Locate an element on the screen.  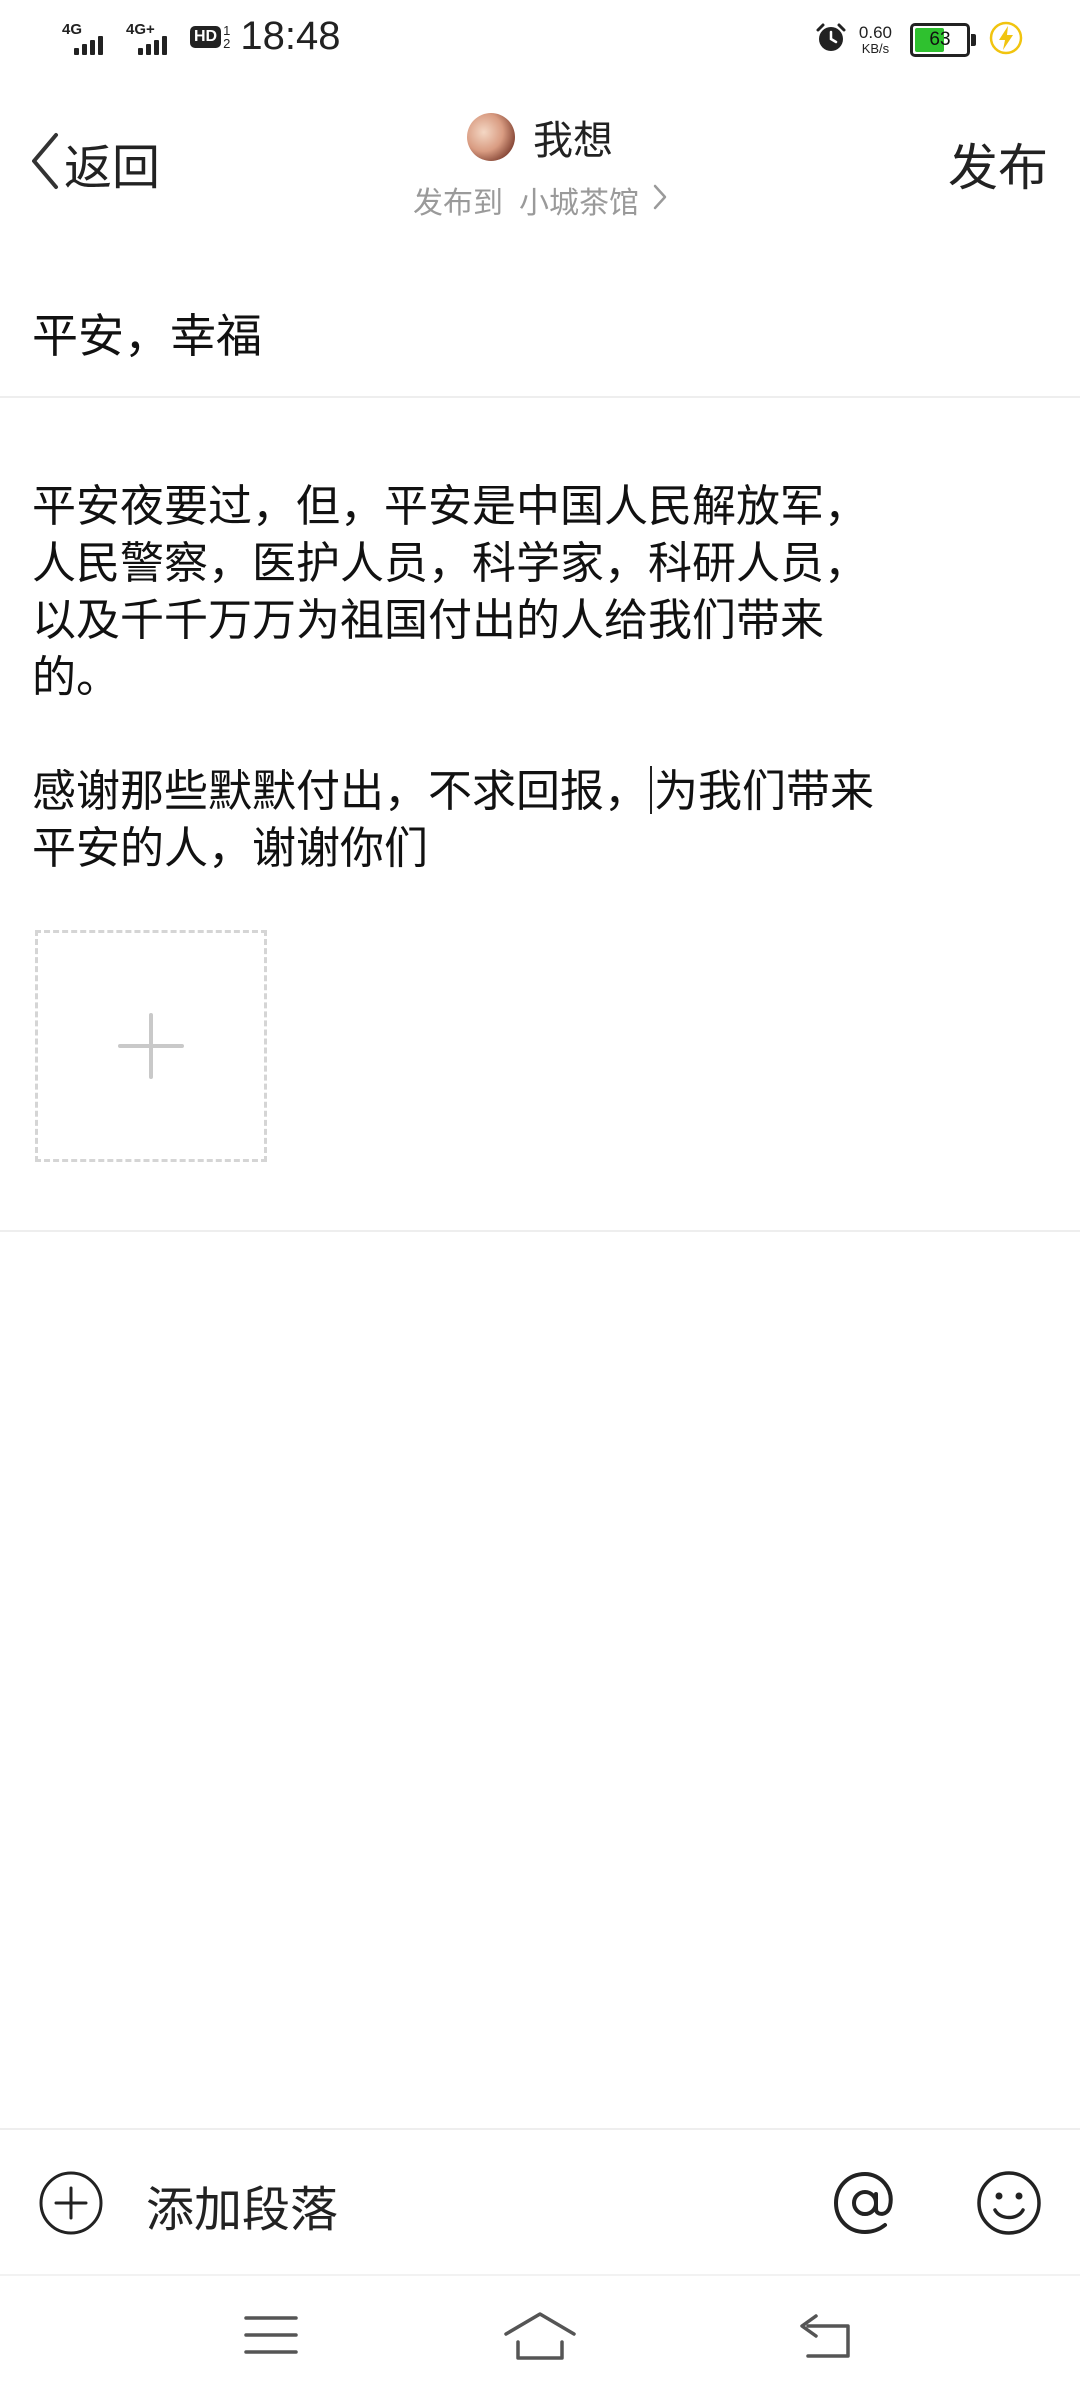
post-target-info: 我想 发布到 小城茶馆 is located at coordinates (540, 165).